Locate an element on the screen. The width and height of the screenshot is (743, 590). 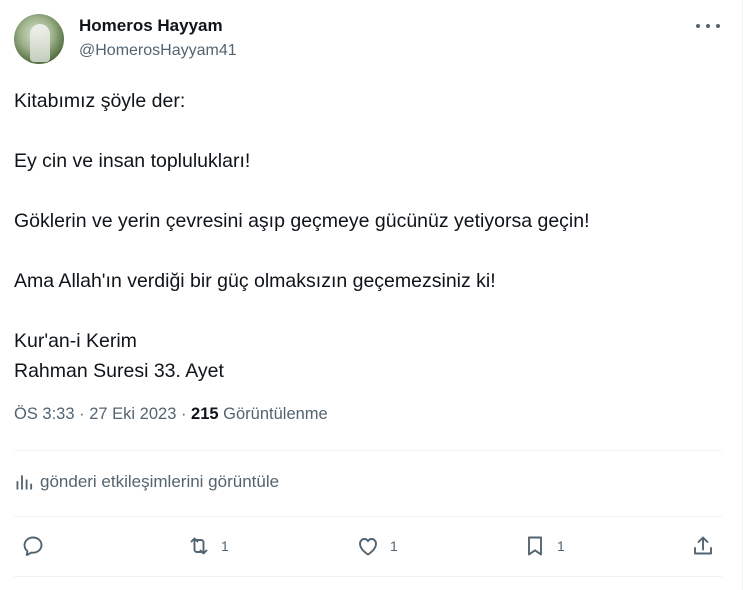
share-button is located at coordinates (703, 546).